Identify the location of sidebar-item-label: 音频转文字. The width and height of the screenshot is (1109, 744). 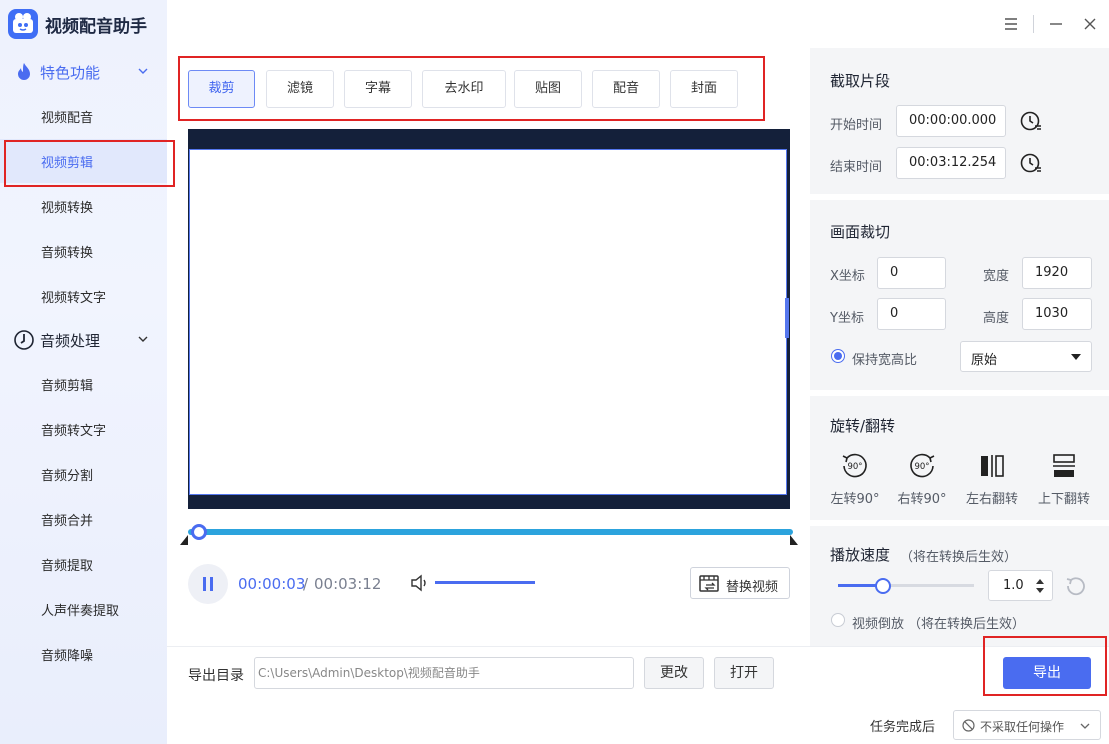
(74, 431).